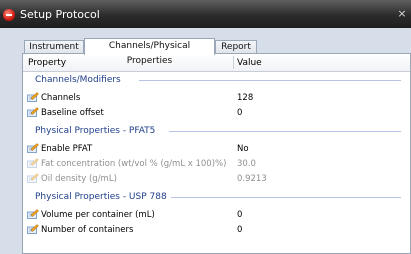  I want to click on row-value-oil-density: 0.9213, so click(252, 179).